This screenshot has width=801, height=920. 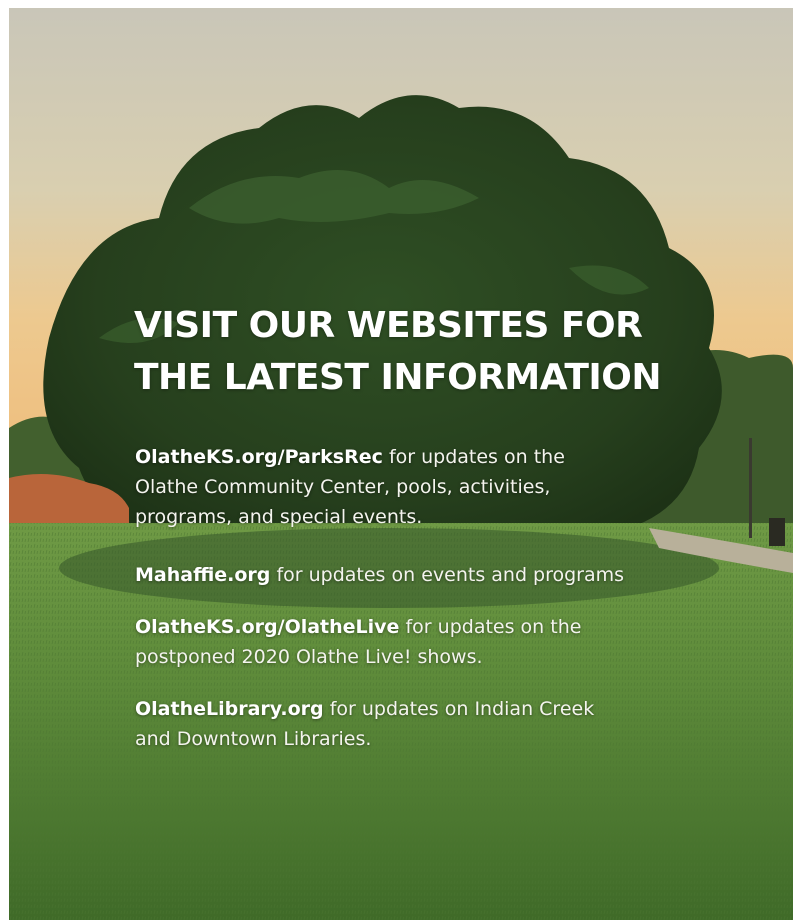 What do you see at coordinates (309, 657) in the screenshot?
I see `entry-description: postponed 2020 Olathe Live! shows.` at bounding box center [309, 657].